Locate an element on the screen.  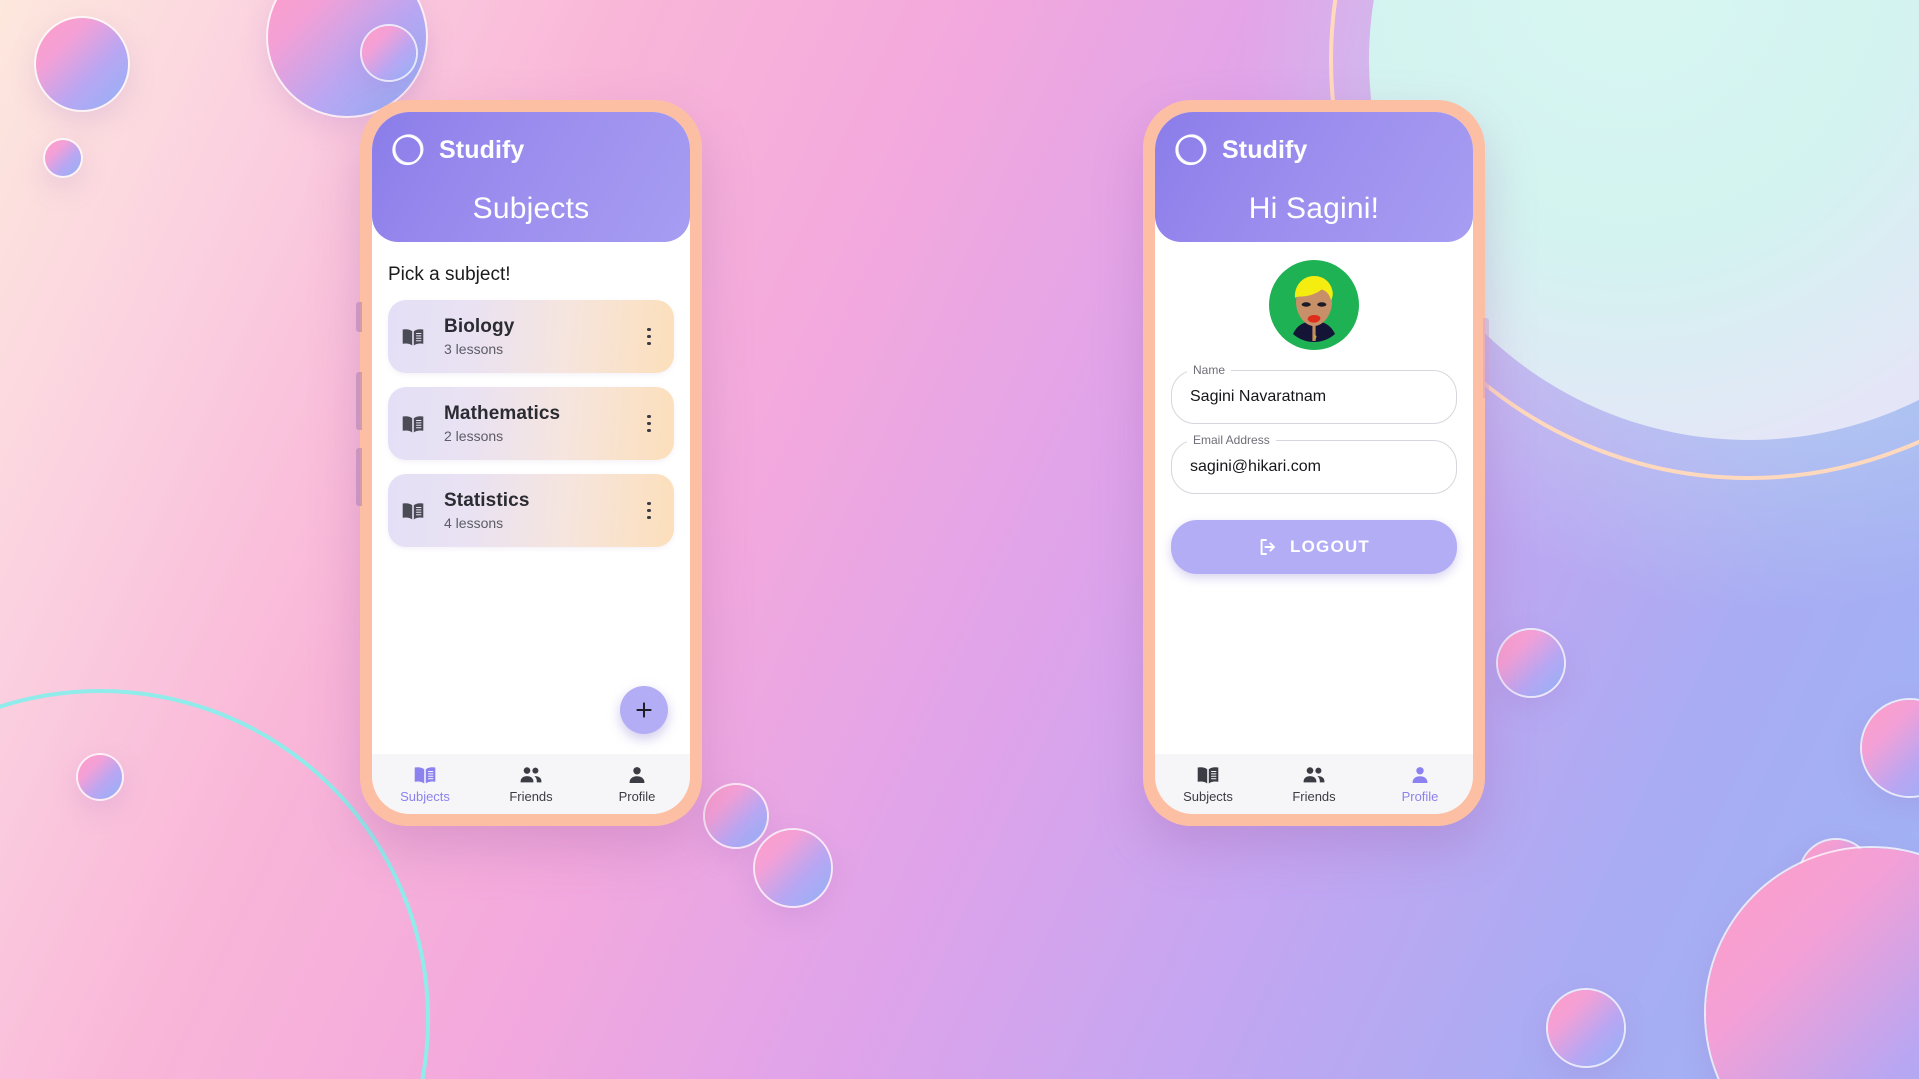
list-item: Mathematics 2 lessons is located at coordinates (531, 423).